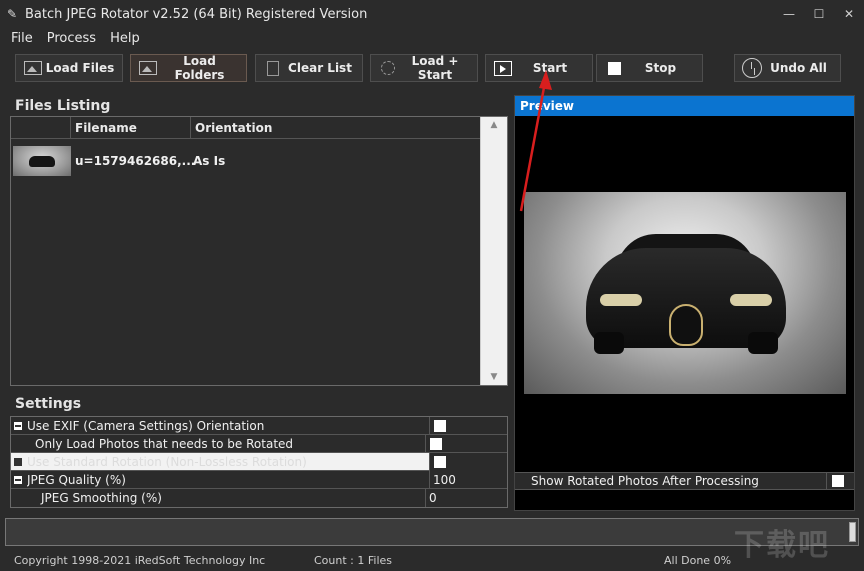  I want to click on window-controls: — ☐ ✕, so click(819, 14).